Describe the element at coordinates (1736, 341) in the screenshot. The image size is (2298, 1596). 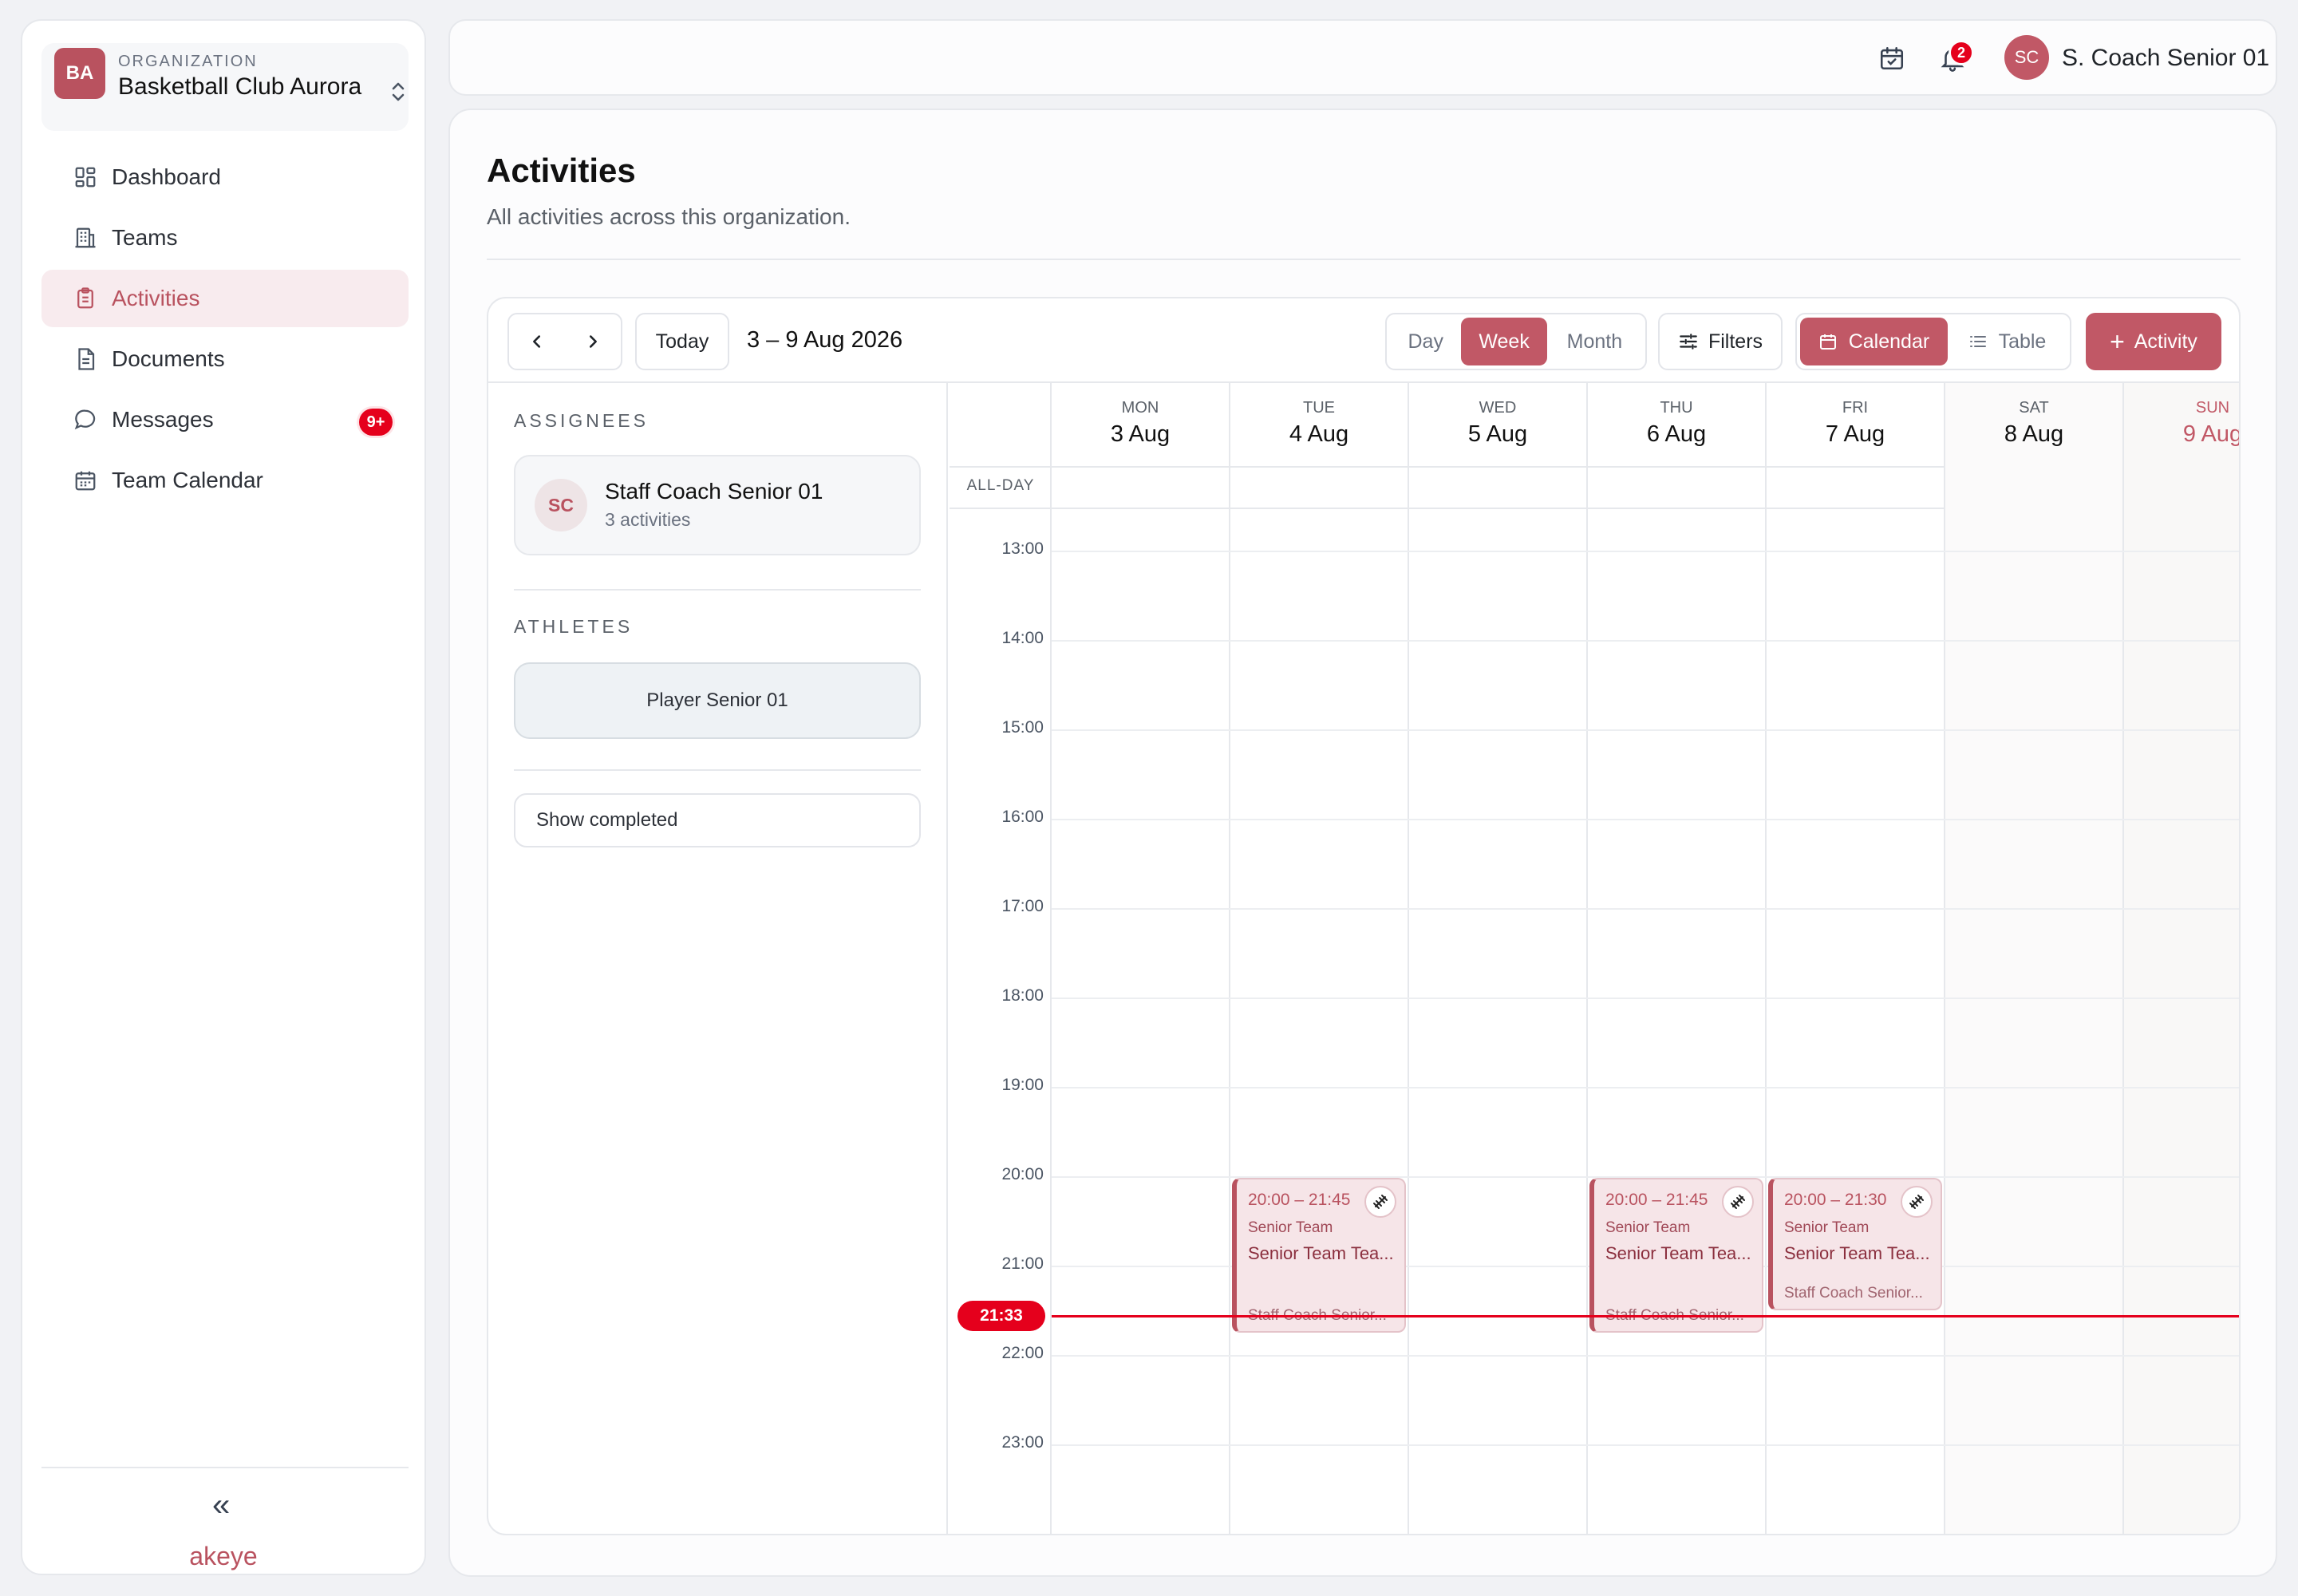
I see `filters-label: Filters` at that location.